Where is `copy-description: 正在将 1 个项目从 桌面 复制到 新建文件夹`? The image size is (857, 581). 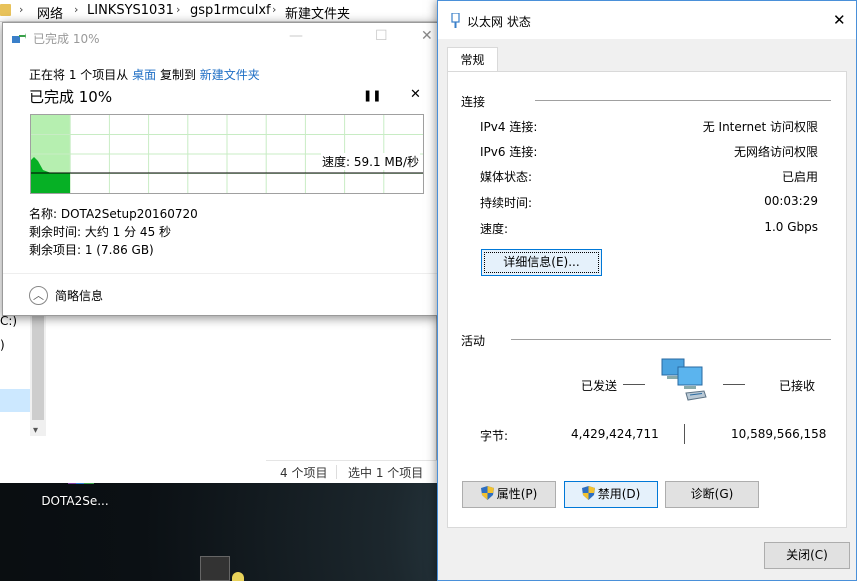 copy-description: 正在将 1 个项目从 桌面 复制到 新建文件夹 is located at coordinates (144, 74).